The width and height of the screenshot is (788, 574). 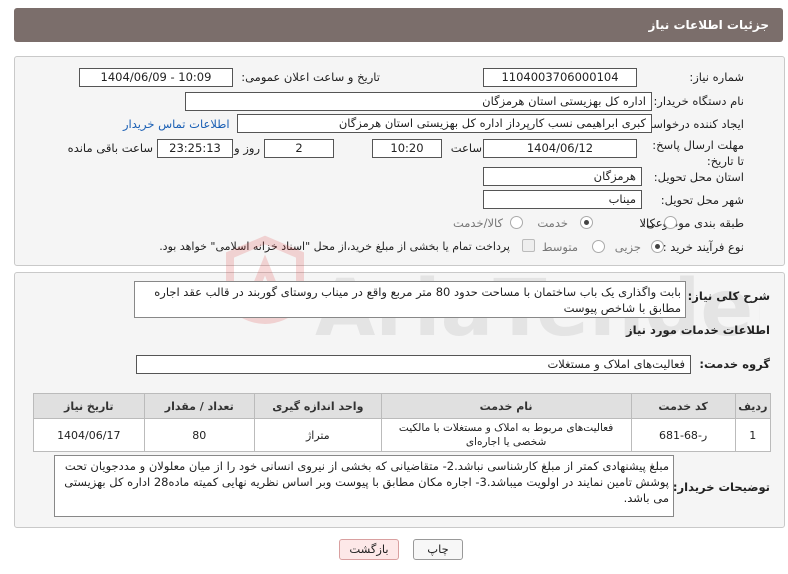 What do you see at coordinates (562, 199) in the screenshot?
I see `city-field: میناب` at bounding box center [562, 199].